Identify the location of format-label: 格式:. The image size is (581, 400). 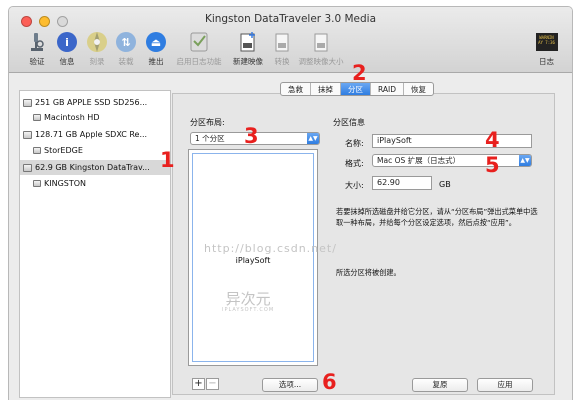
(354, 163).